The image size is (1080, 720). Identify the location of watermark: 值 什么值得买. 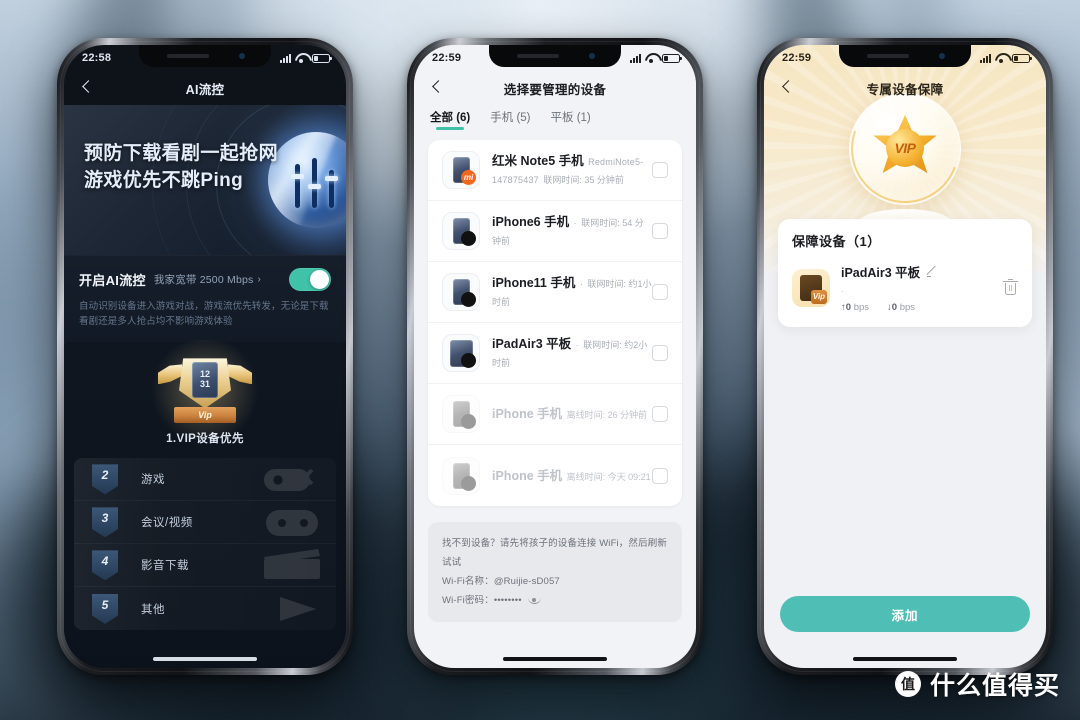
(977, 684).